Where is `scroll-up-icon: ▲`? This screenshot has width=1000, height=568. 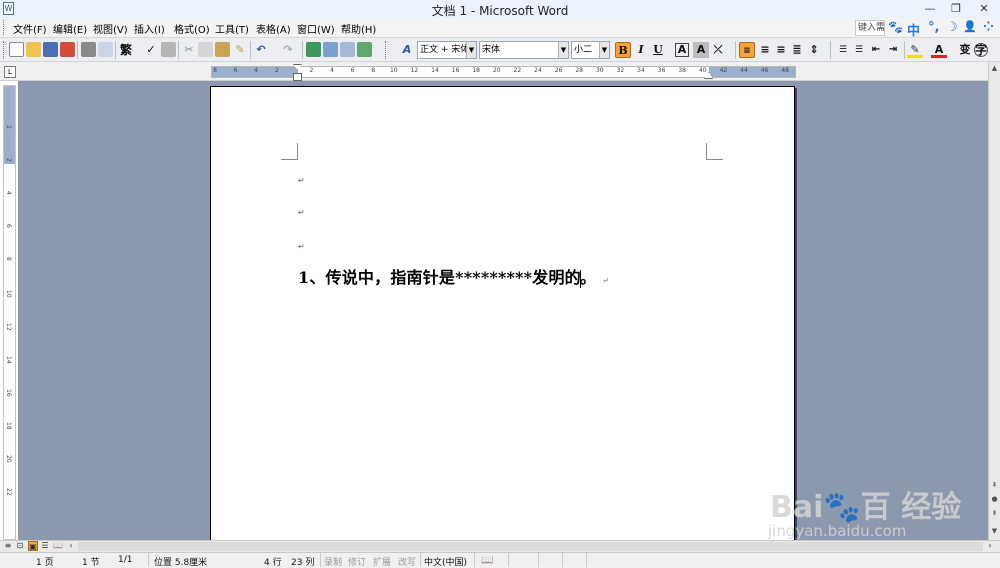 scroll-up-icon: ▲ is located at coordinates (994, 68).